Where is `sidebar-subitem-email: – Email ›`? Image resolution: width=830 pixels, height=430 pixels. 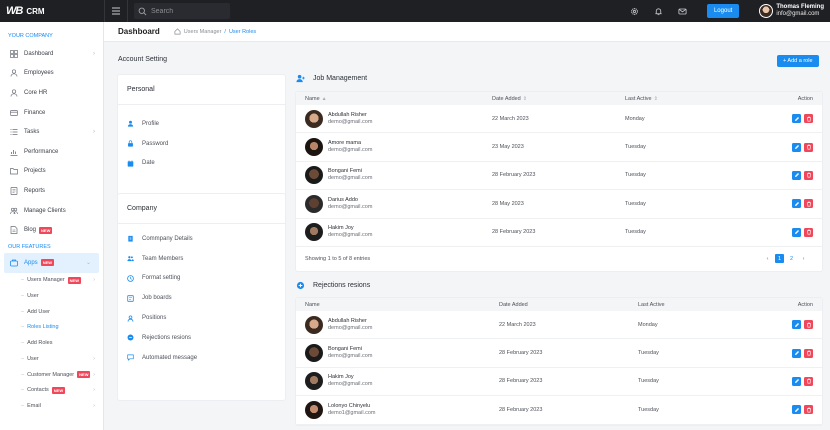
sidebar-subitem-email: – Email › is located at coordinates (51, 406).